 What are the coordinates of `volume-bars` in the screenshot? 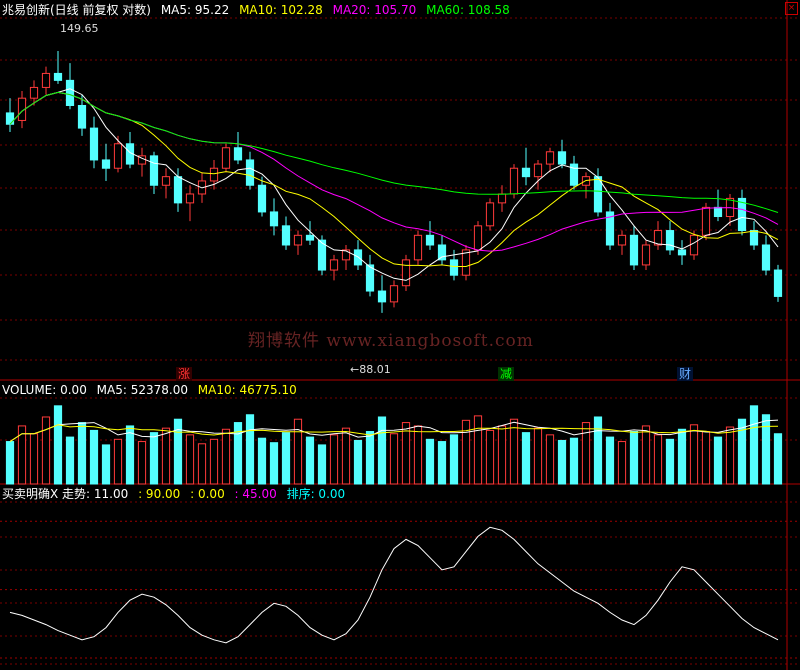 It's located at (394, 445).